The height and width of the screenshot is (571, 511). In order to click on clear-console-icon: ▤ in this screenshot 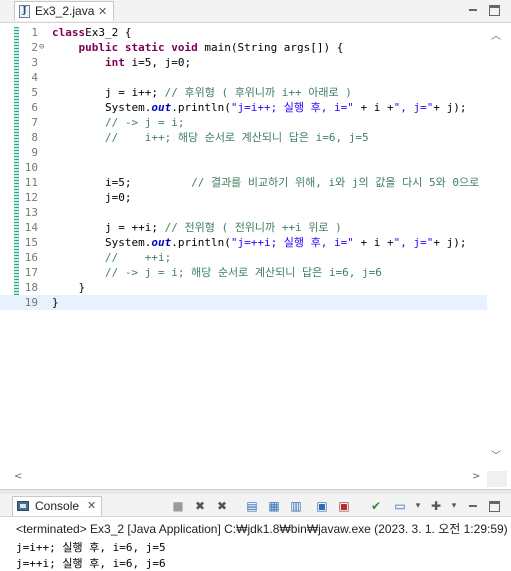, I will do `click(252, 506)`.